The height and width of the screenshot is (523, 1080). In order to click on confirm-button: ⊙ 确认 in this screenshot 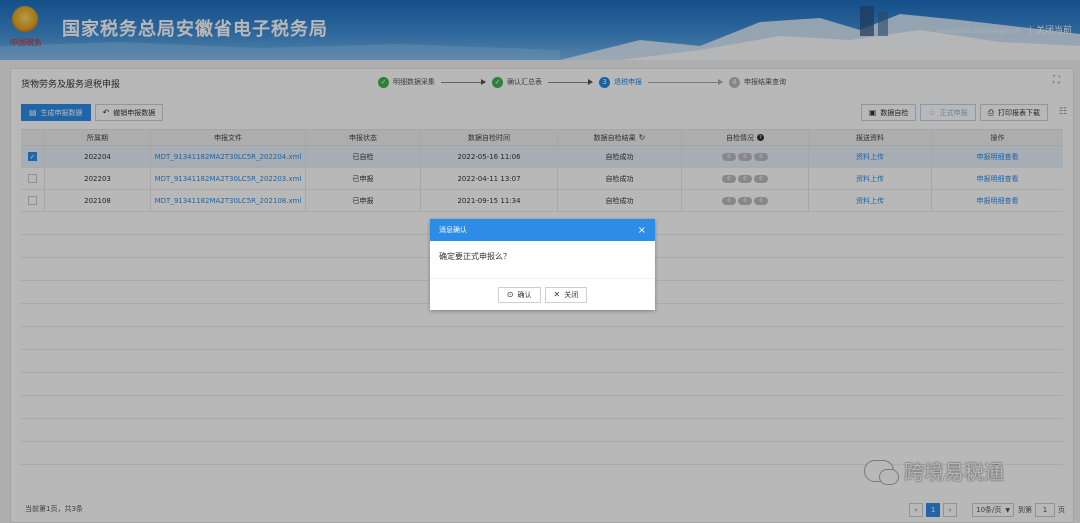, I will do `click(519, 294)`.